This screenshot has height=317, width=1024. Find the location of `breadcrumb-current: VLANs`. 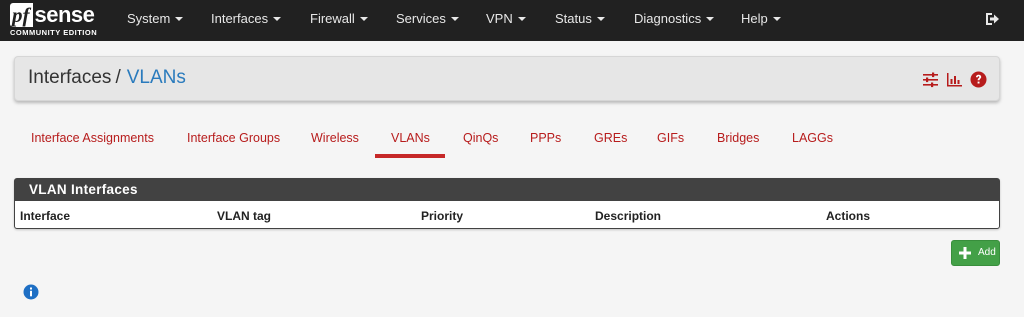

breadcrumb-current: VLANs is located at coordinates (156, 77).